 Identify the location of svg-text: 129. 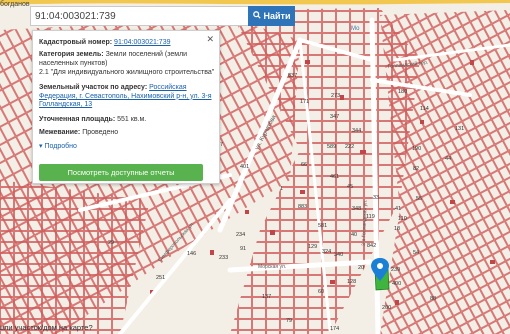
(312, 247).